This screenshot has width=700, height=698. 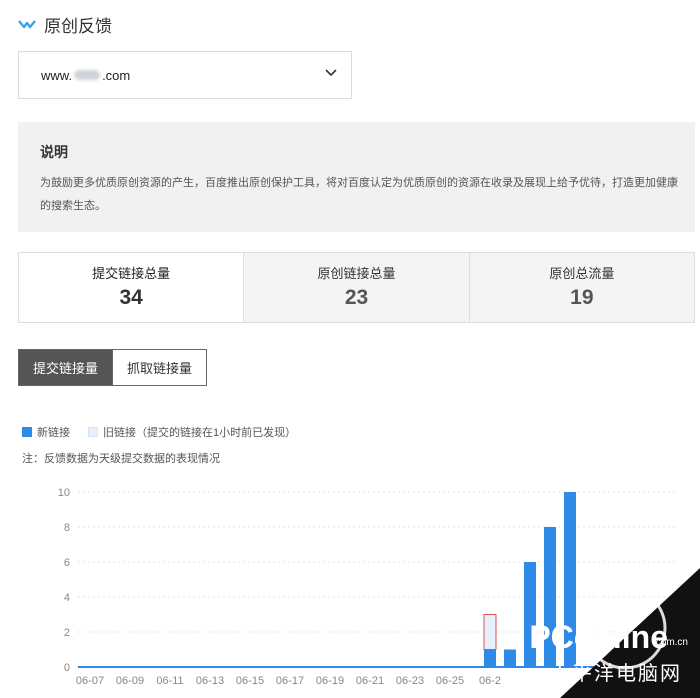 I want to click on legend-item-new: 新链接, so click(x=46, y=432).